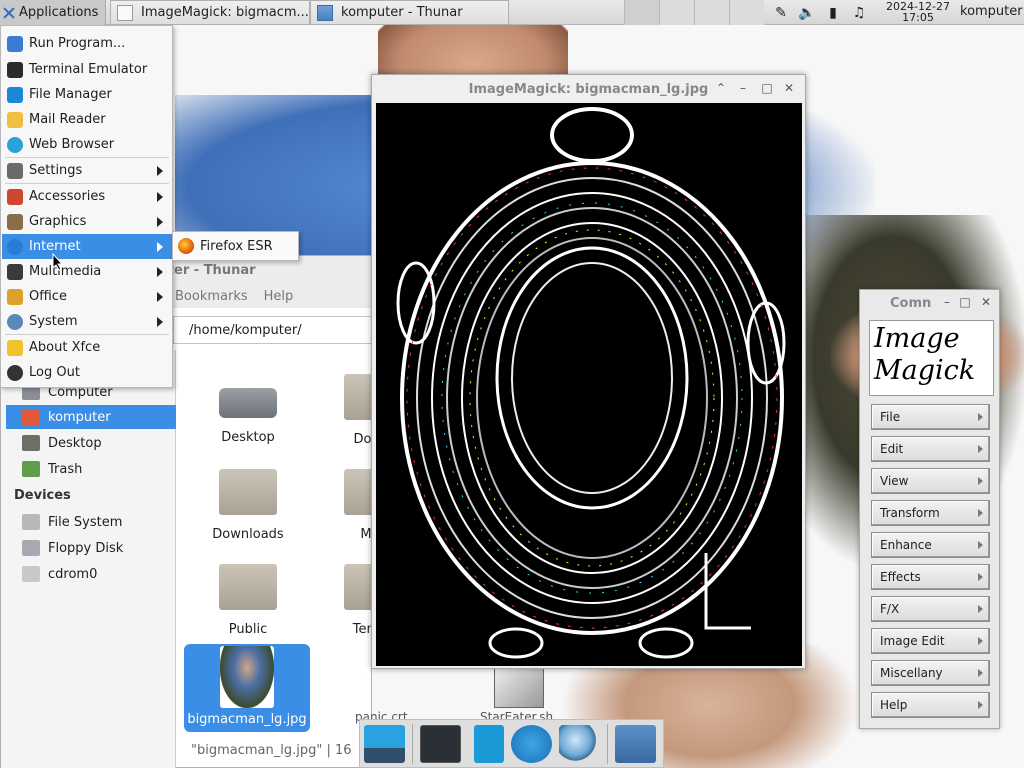 The height and width of the screenshot is (768, 1024). I want to click on command-enhance-button: Enhance, so click(930, 545).